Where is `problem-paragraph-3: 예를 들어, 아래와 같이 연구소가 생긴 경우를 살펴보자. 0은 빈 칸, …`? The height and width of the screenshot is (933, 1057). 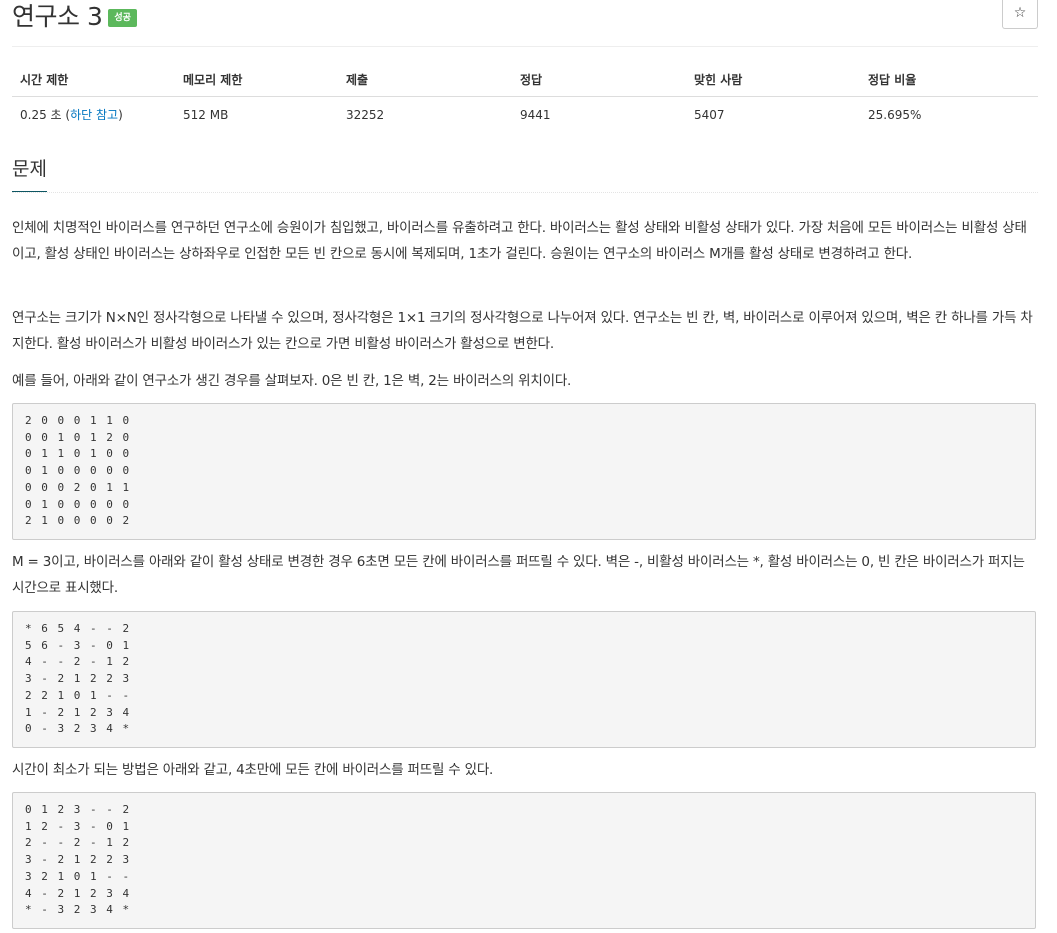 problem-paragraph-3: 예를 들어, 아래와 같이 연구소가 생긴 경우를 살펴보자. 0은 빈 칸, … is located at coordinates (292, 381).